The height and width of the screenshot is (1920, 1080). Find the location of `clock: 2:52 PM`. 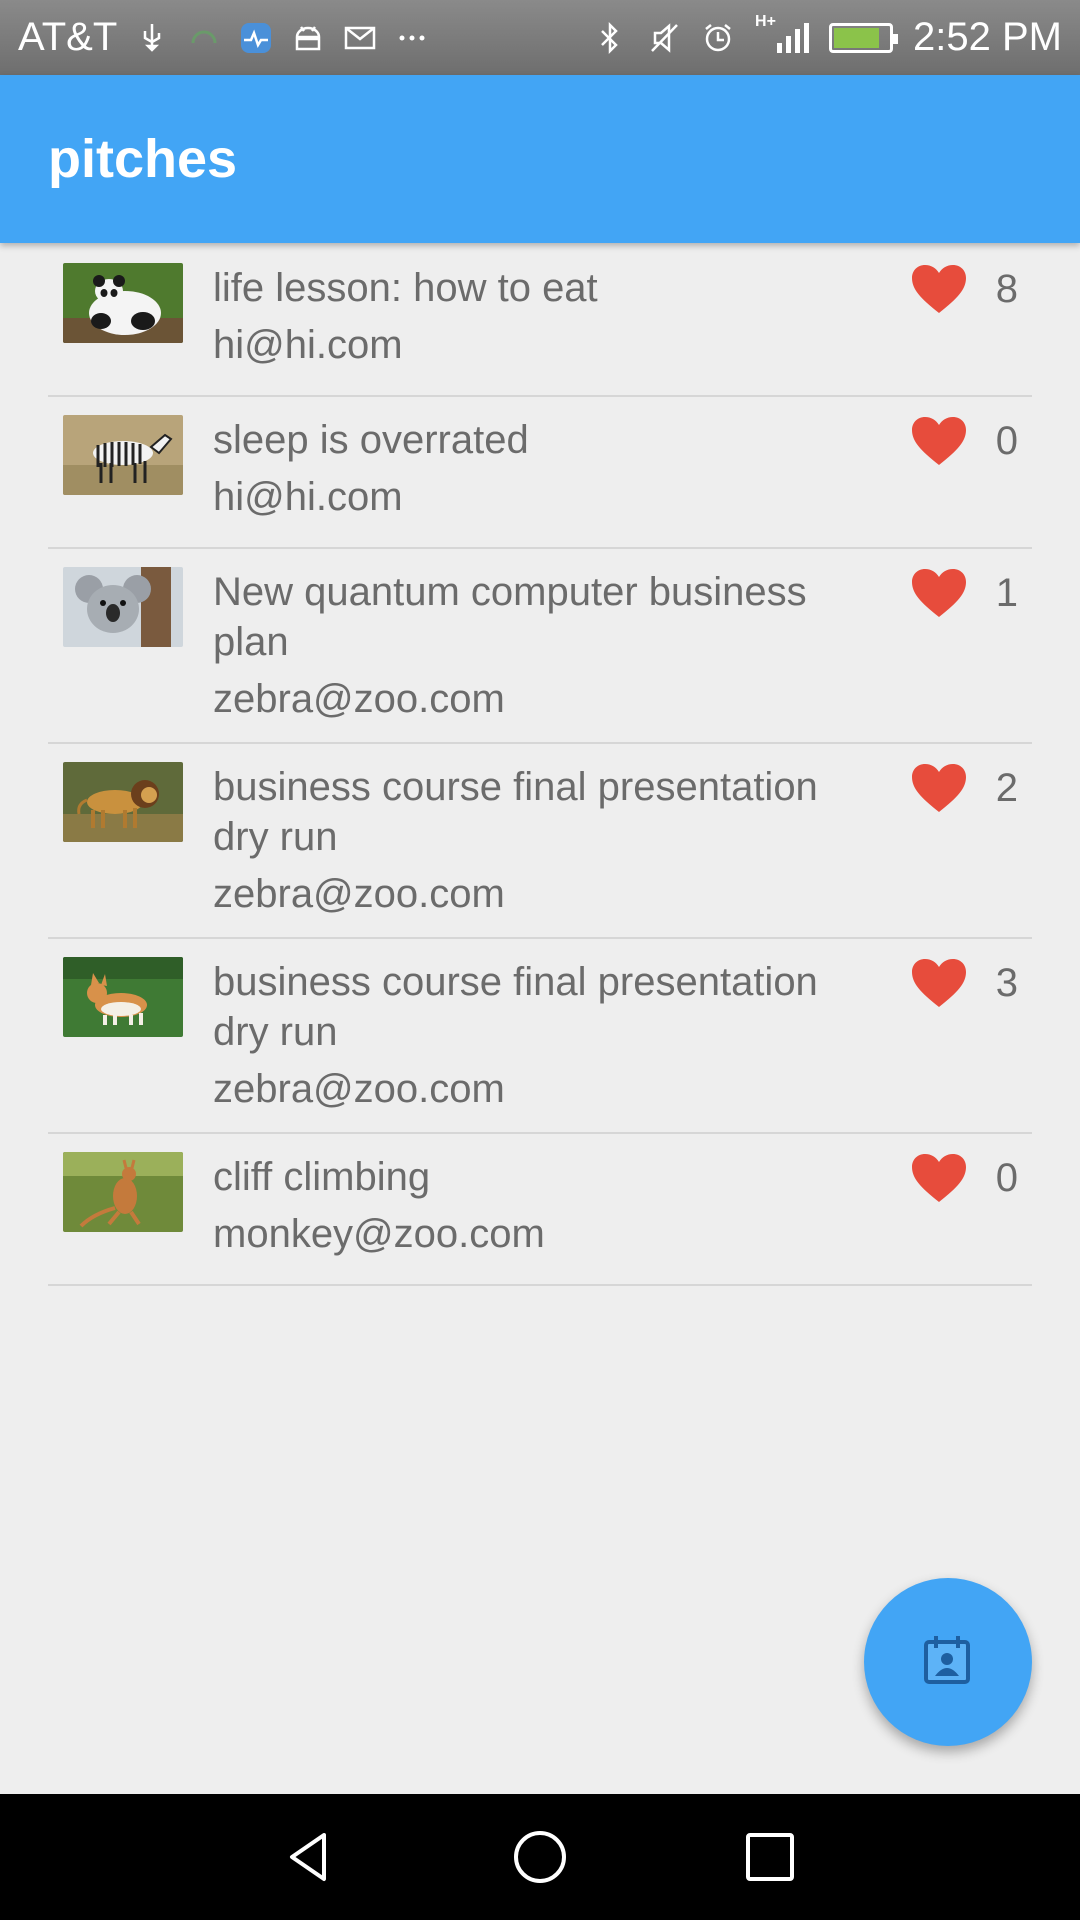

clock: 2:52 PM is located at coordinates (987, 37).